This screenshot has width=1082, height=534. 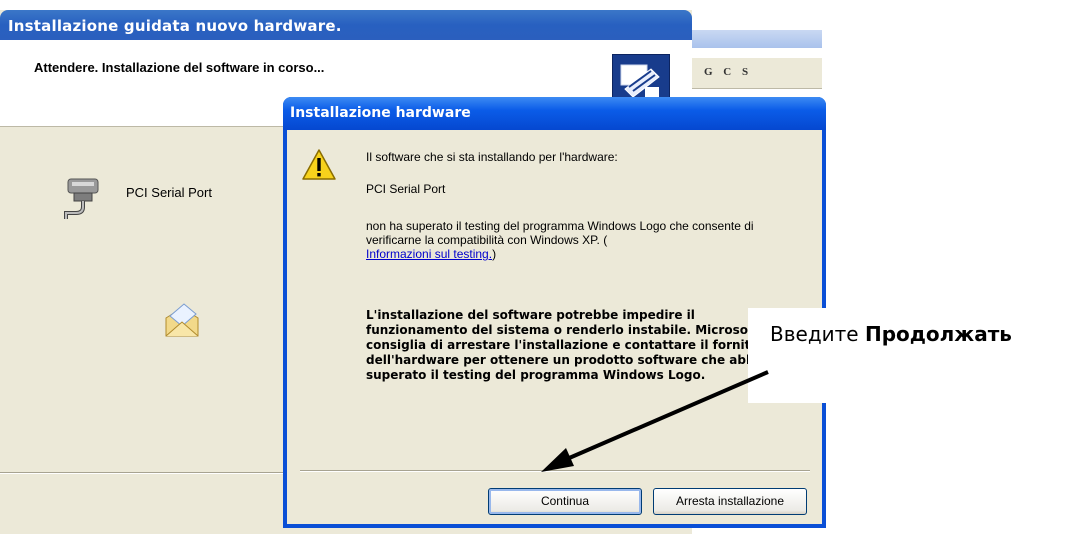 What do you see at coordinates (555, 471) in the screenshot?
I see `dialog-separator` at bounding box center [555, 471].